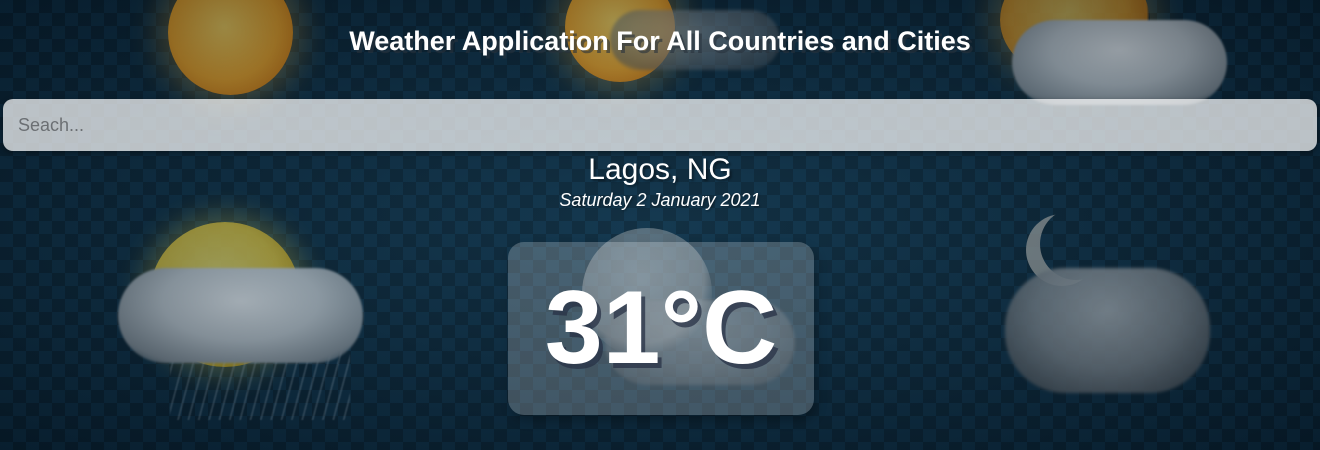 This screenshot has height=450, width=1320. I want to click on moon-icon, so click(1076, 244).